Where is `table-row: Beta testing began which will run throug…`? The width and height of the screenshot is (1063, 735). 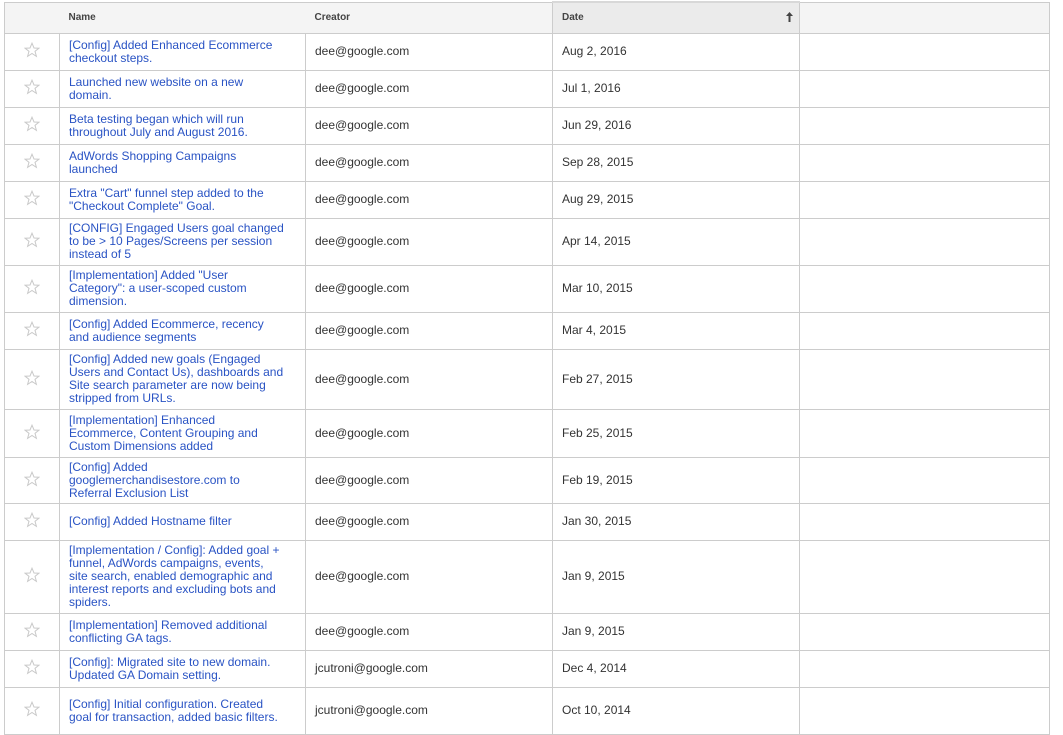
table-row: Beta testing began which will run throug… is located at coordinates (527, 125).